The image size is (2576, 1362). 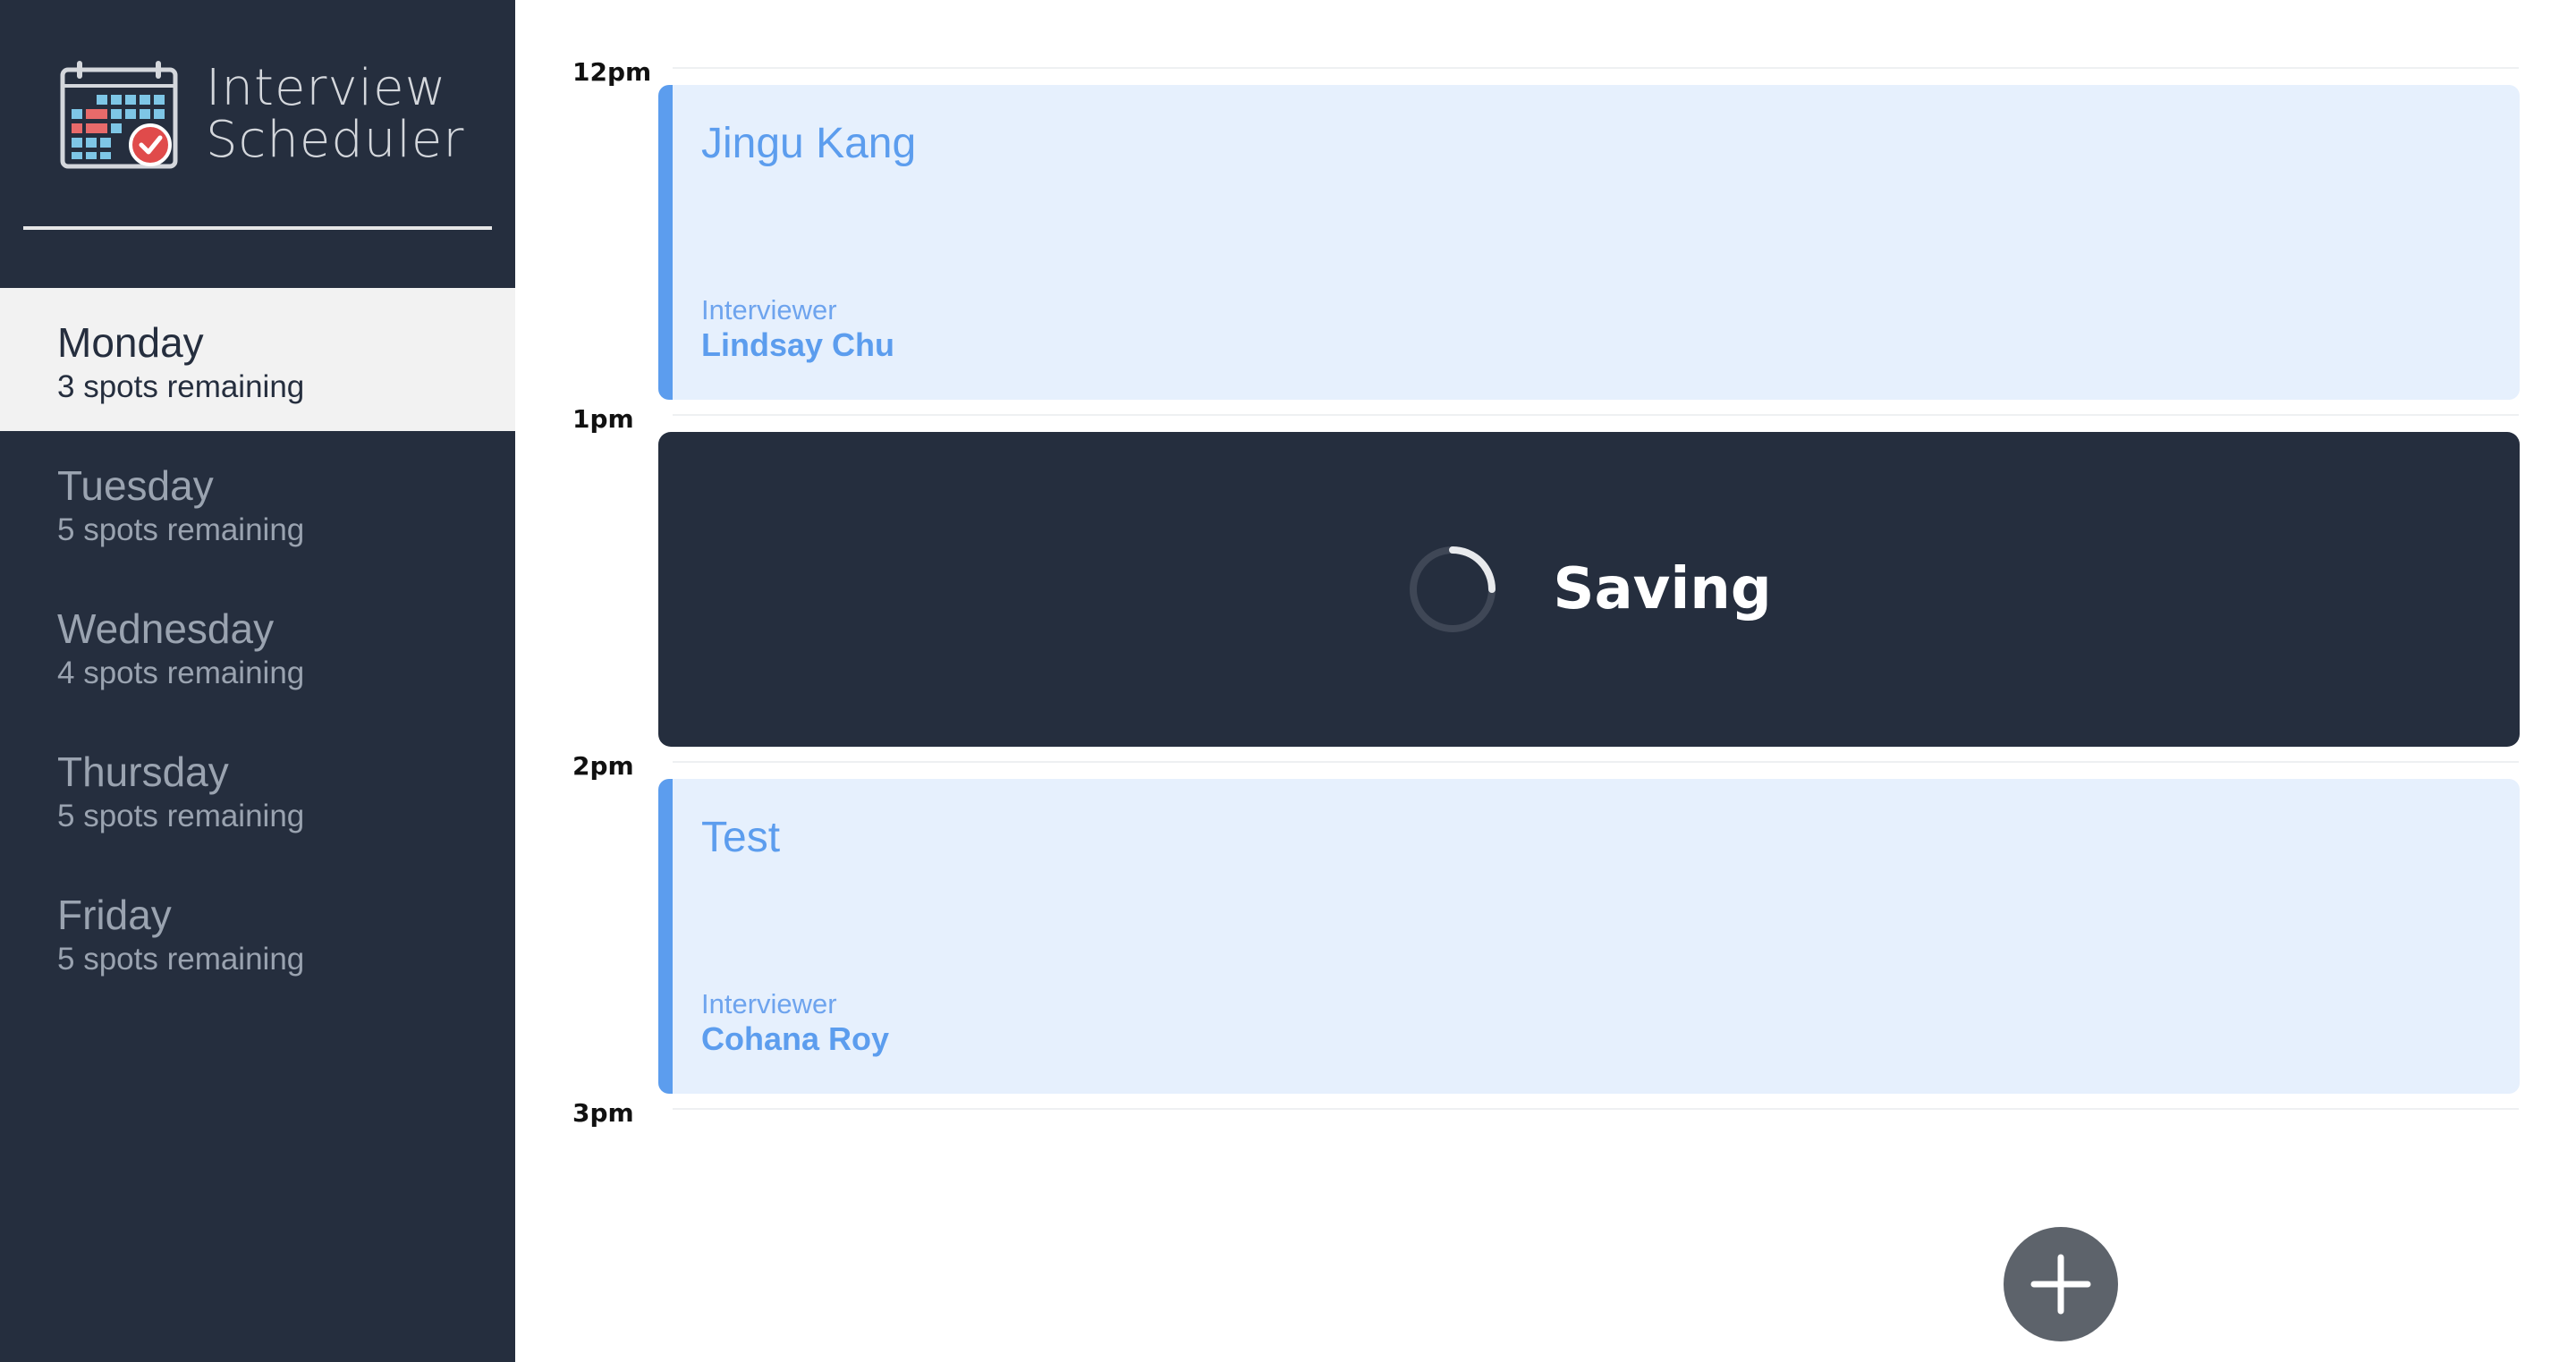 What do you see at coordinates (603, 419) in the screenshot?
I see `time-label: 1pm` at bounding box center [603, 419].